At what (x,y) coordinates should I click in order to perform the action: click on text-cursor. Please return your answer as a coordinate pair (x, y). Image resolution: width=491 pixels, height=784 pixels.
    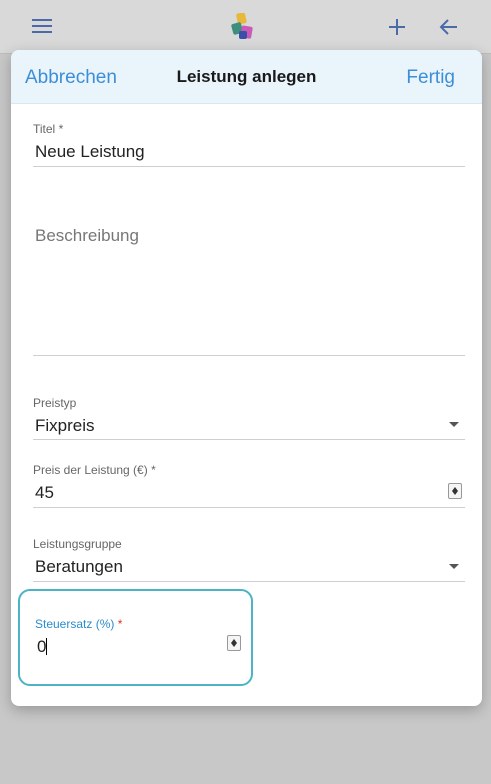
    Looking at the image, I should click on (47, 646).